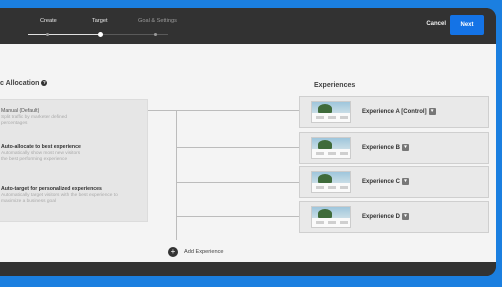 The width and height of the screenshot is (502, 287). Describe the element at coordinates (41, 147) in the screenshot. I see `allocation-option-title: Auto-allocate to best experience` at that location.